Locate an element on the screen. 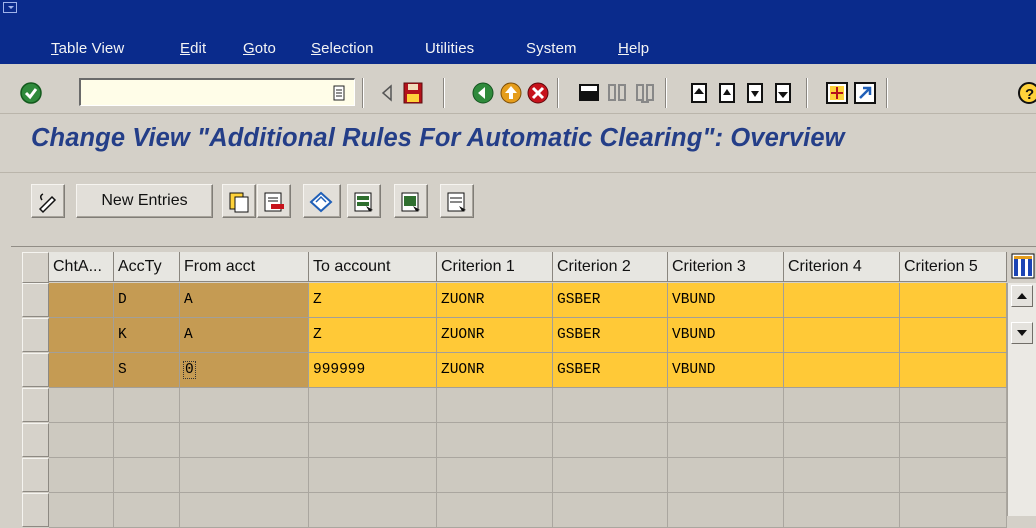 This screenshot has height=528, width=1036. column-header-criterion-4: Criterion 4 is located at coordinates (842, 267).